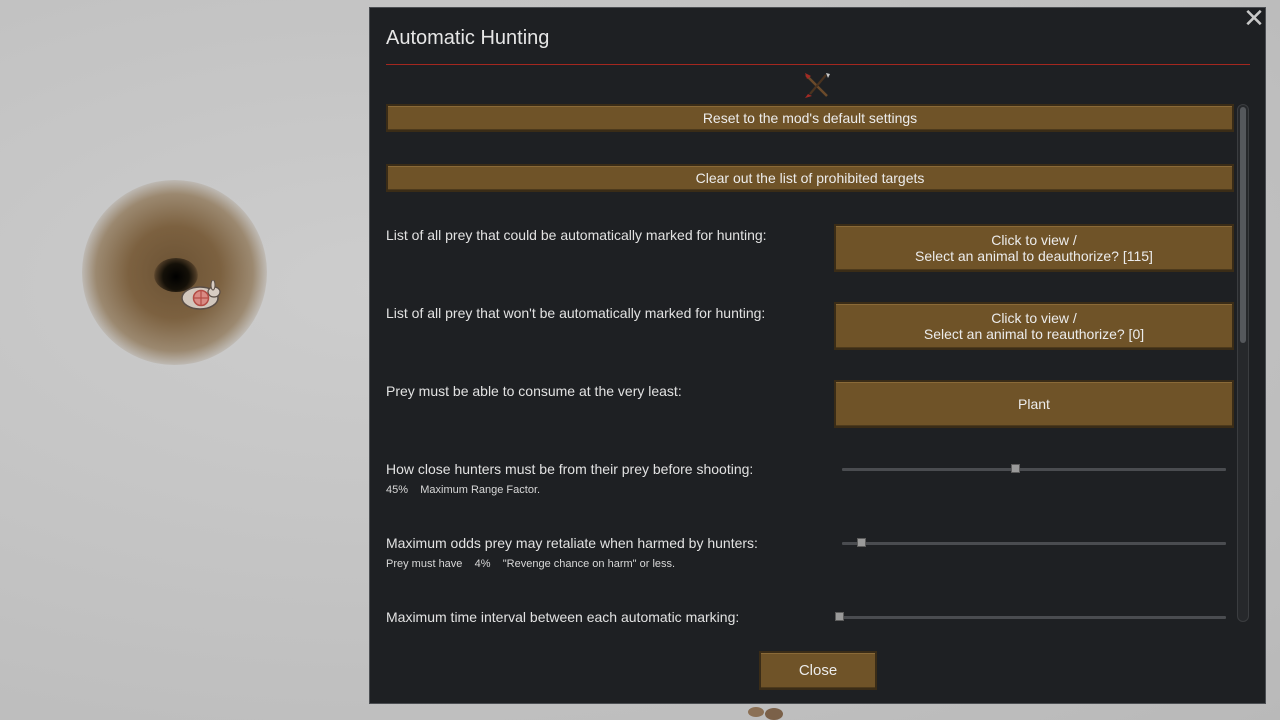 This screenshot has height=720, width=1280. I want to click on revenge-slider, so click(1034, 543).